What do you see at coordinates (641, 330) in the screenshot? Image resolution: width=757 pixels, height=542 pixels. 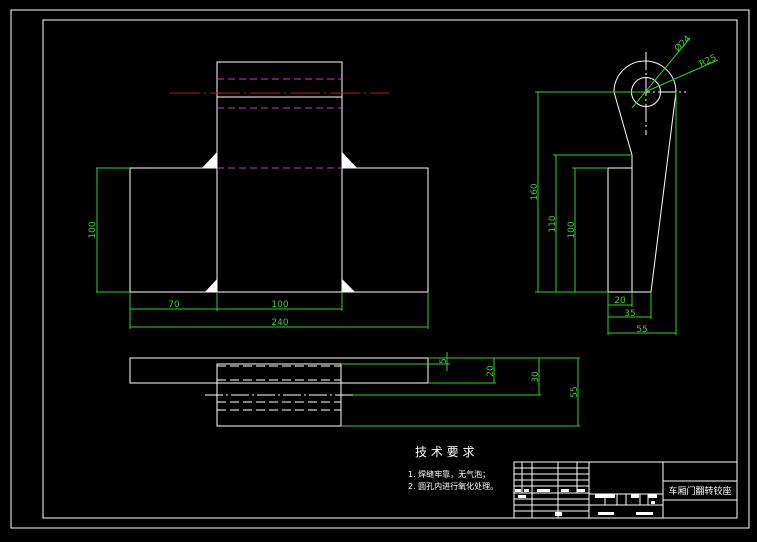 I see `dim-55: 55` at bounding box center [641, 330].